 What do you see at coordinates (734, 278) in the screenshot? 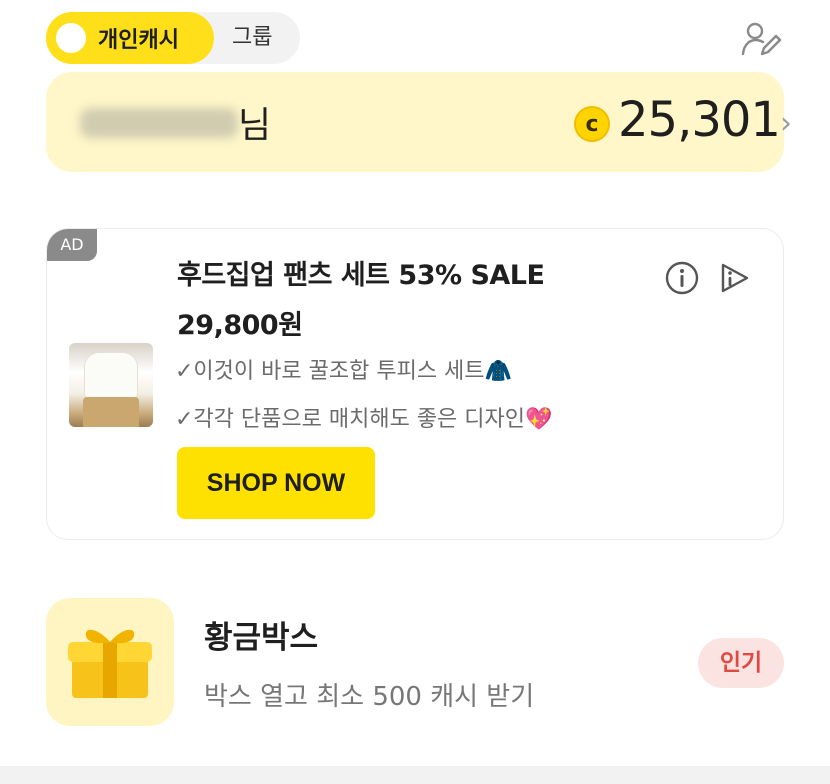
I see `adchoices-icon` at bounding box center [734, 278].